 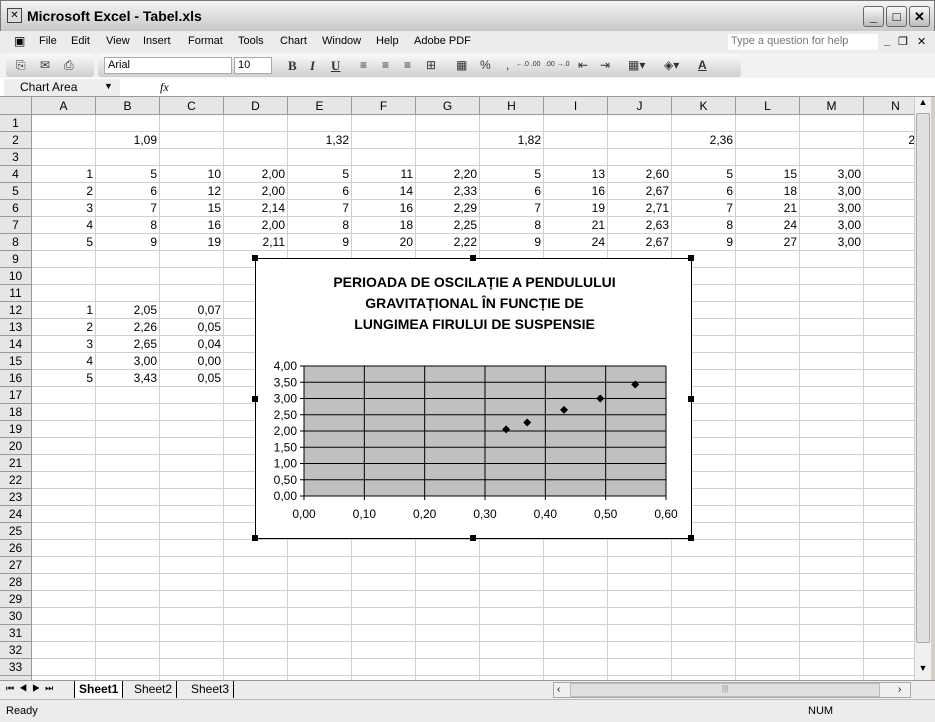 What do you see at coordinates (704, 174) in the screenshot?
I see `cell-K4: 5` at bounding box center [704, 174].